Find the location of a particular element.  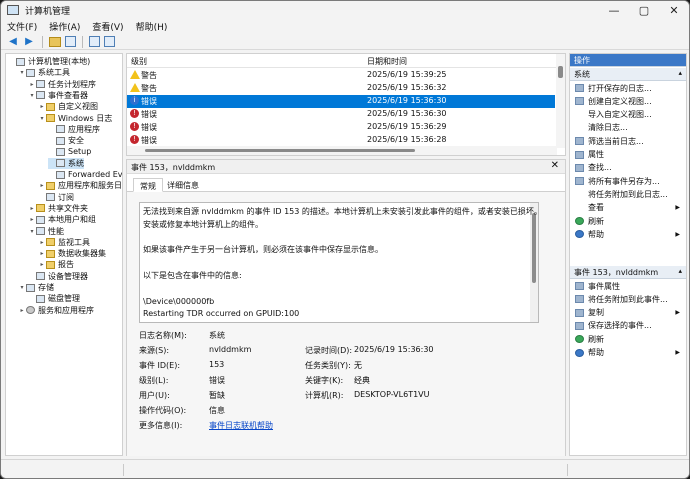

menu-view: 查看(V) is located at coordinates (107, 26).